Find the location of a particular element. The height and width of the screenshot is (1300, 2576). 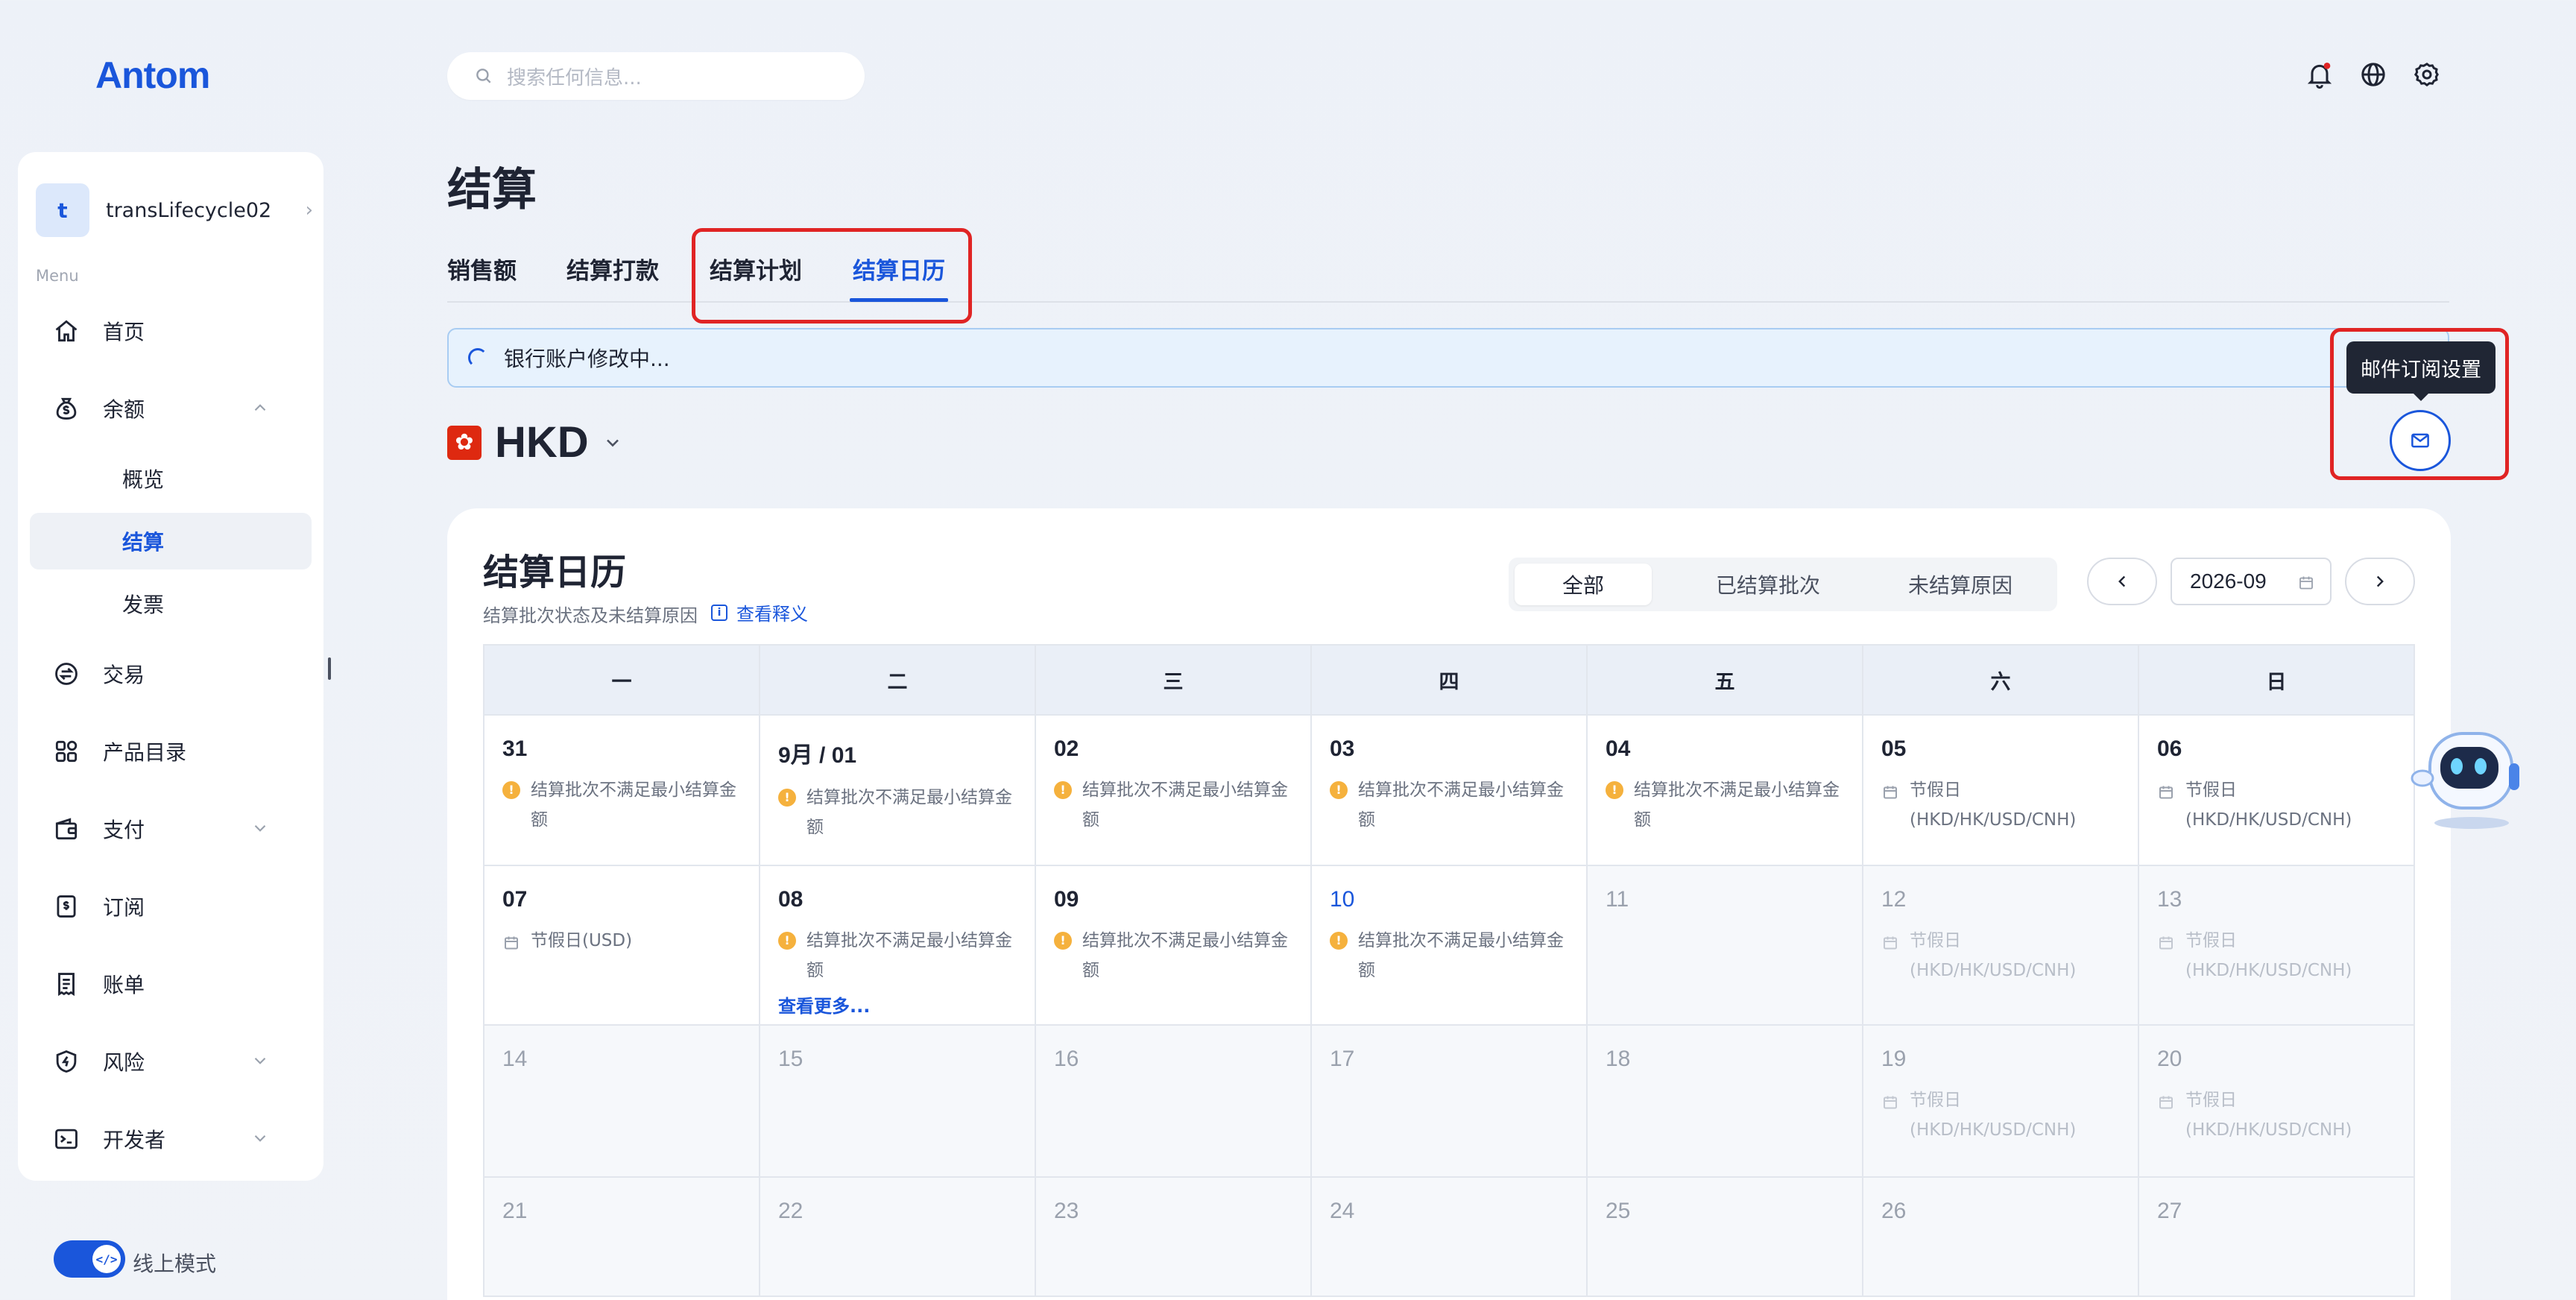

language-button is located at coordinates (2373, 76).